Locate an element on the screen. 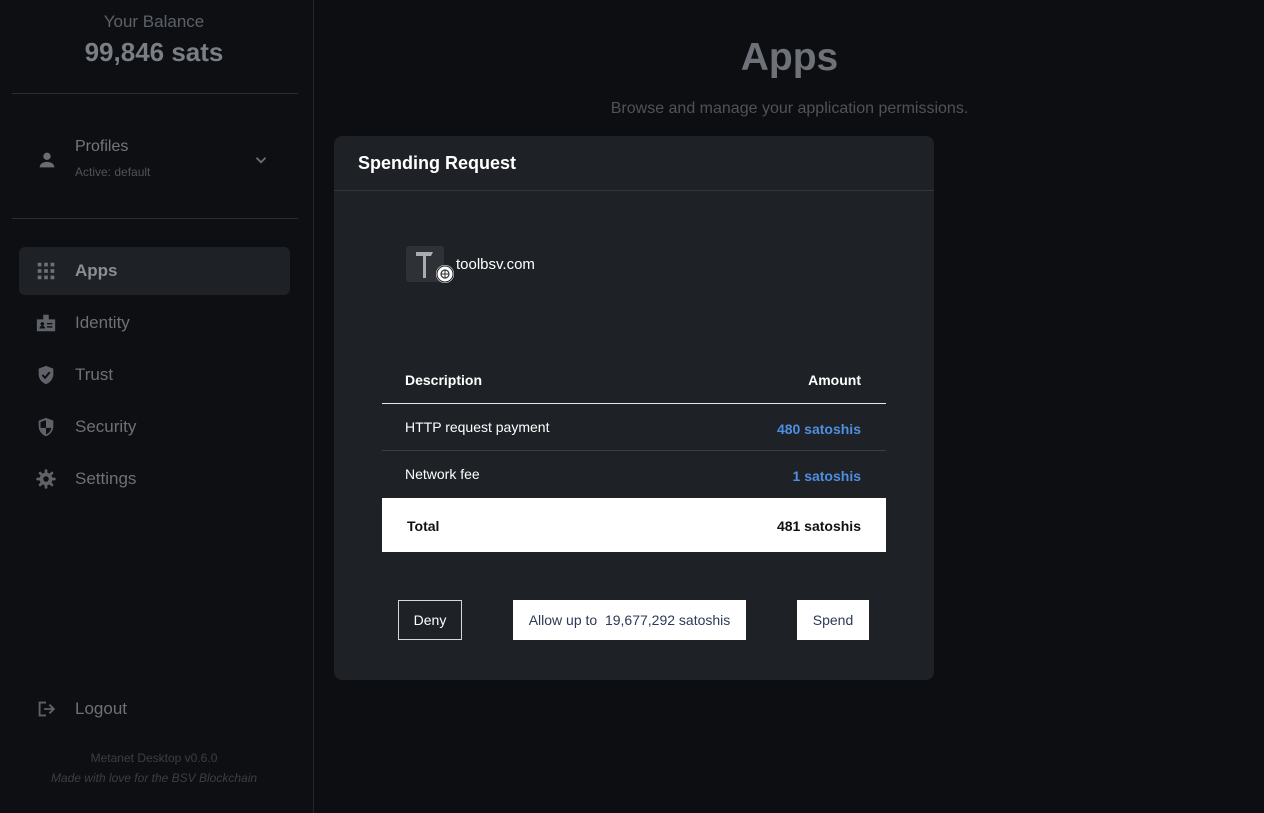  sidebar-item-trust: Trust is located at coordinates (154, 375).